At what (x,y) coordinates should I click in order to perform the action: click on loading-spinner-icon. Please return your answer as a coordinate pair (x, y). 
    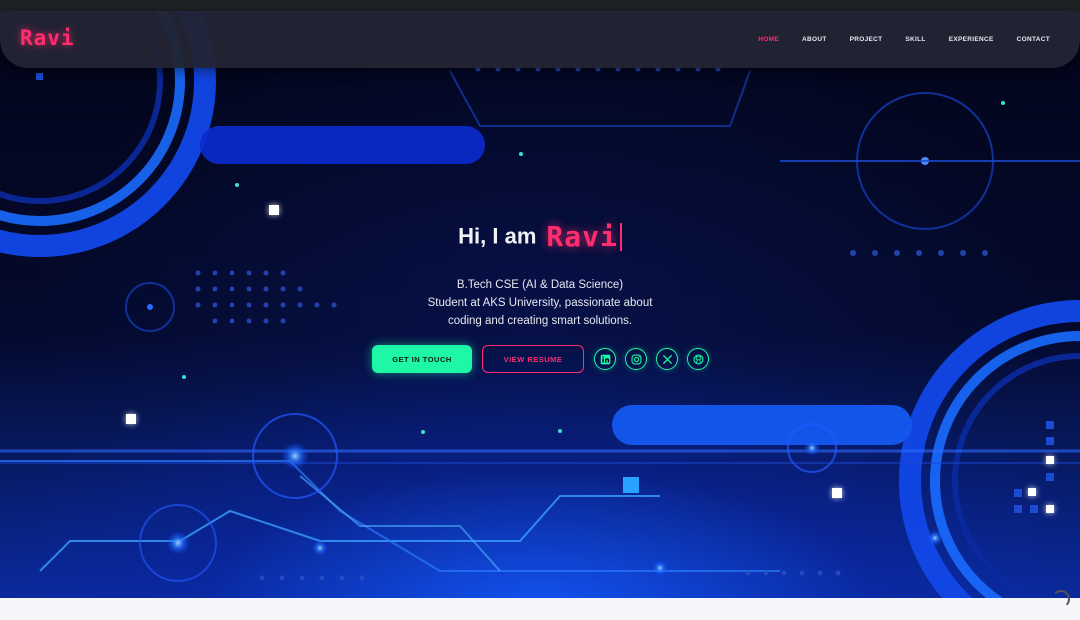
    Looking at the image, I should click on (1061, 599).